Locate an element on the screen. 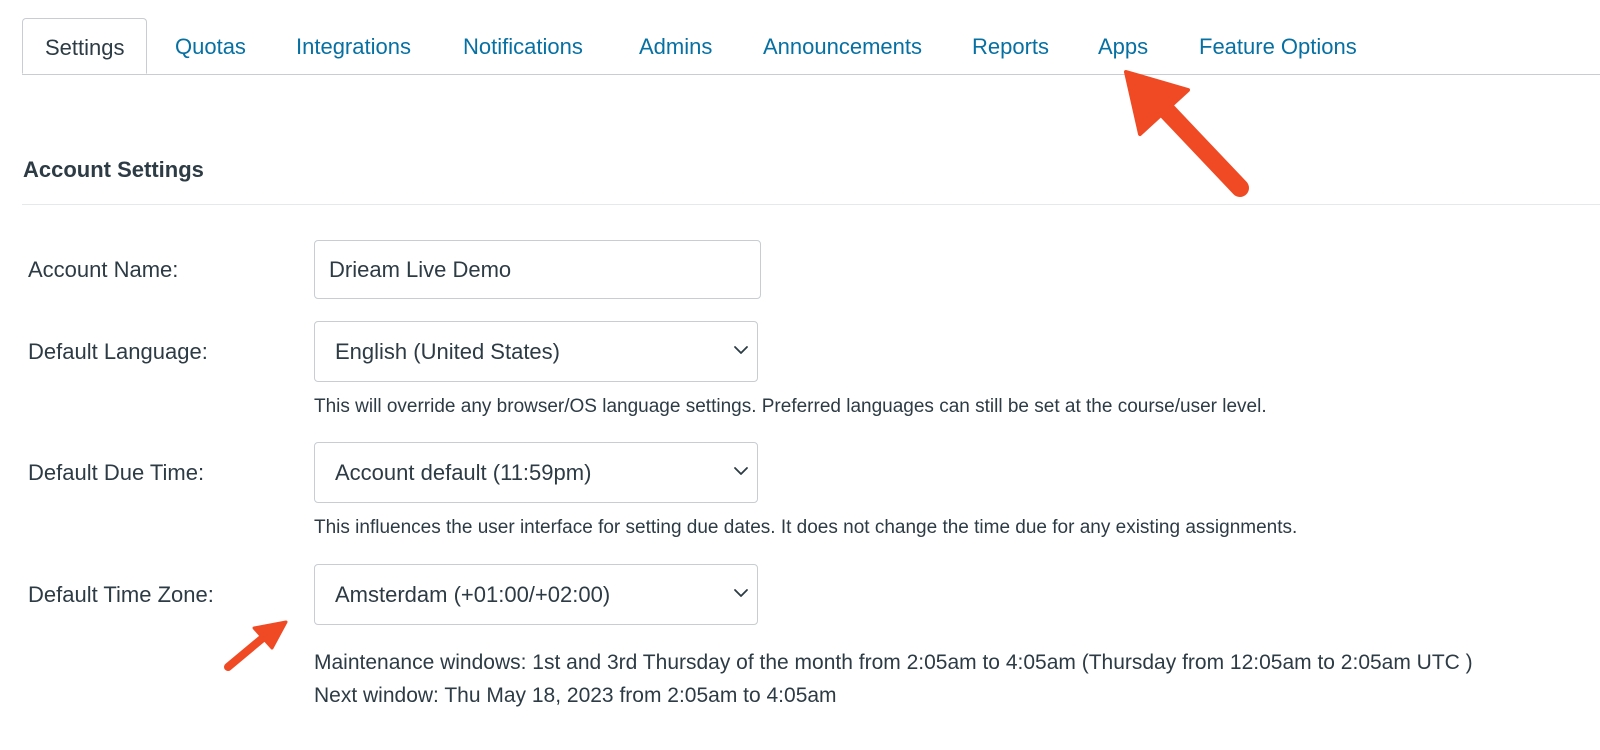 Image resolution: width=1600 pixels, height=750 pixels. account-name-label: Account Name: is located at coordinates (103, 269).